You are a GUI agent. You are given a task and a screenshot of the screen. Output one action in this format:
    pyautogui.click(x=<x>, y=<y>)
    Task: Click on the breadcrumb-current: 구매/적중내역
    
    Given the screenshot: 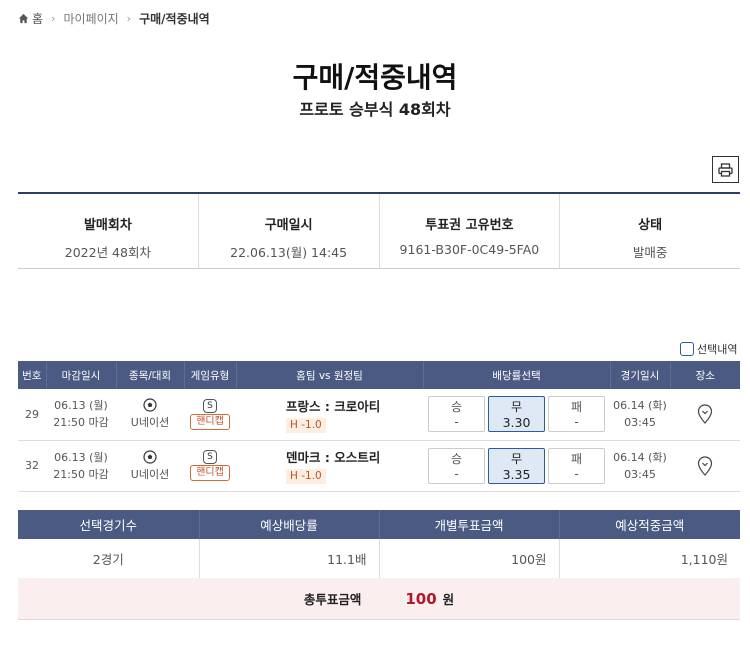 What is the action you would take?
    pyautogui.click(x=174, y=19)
    